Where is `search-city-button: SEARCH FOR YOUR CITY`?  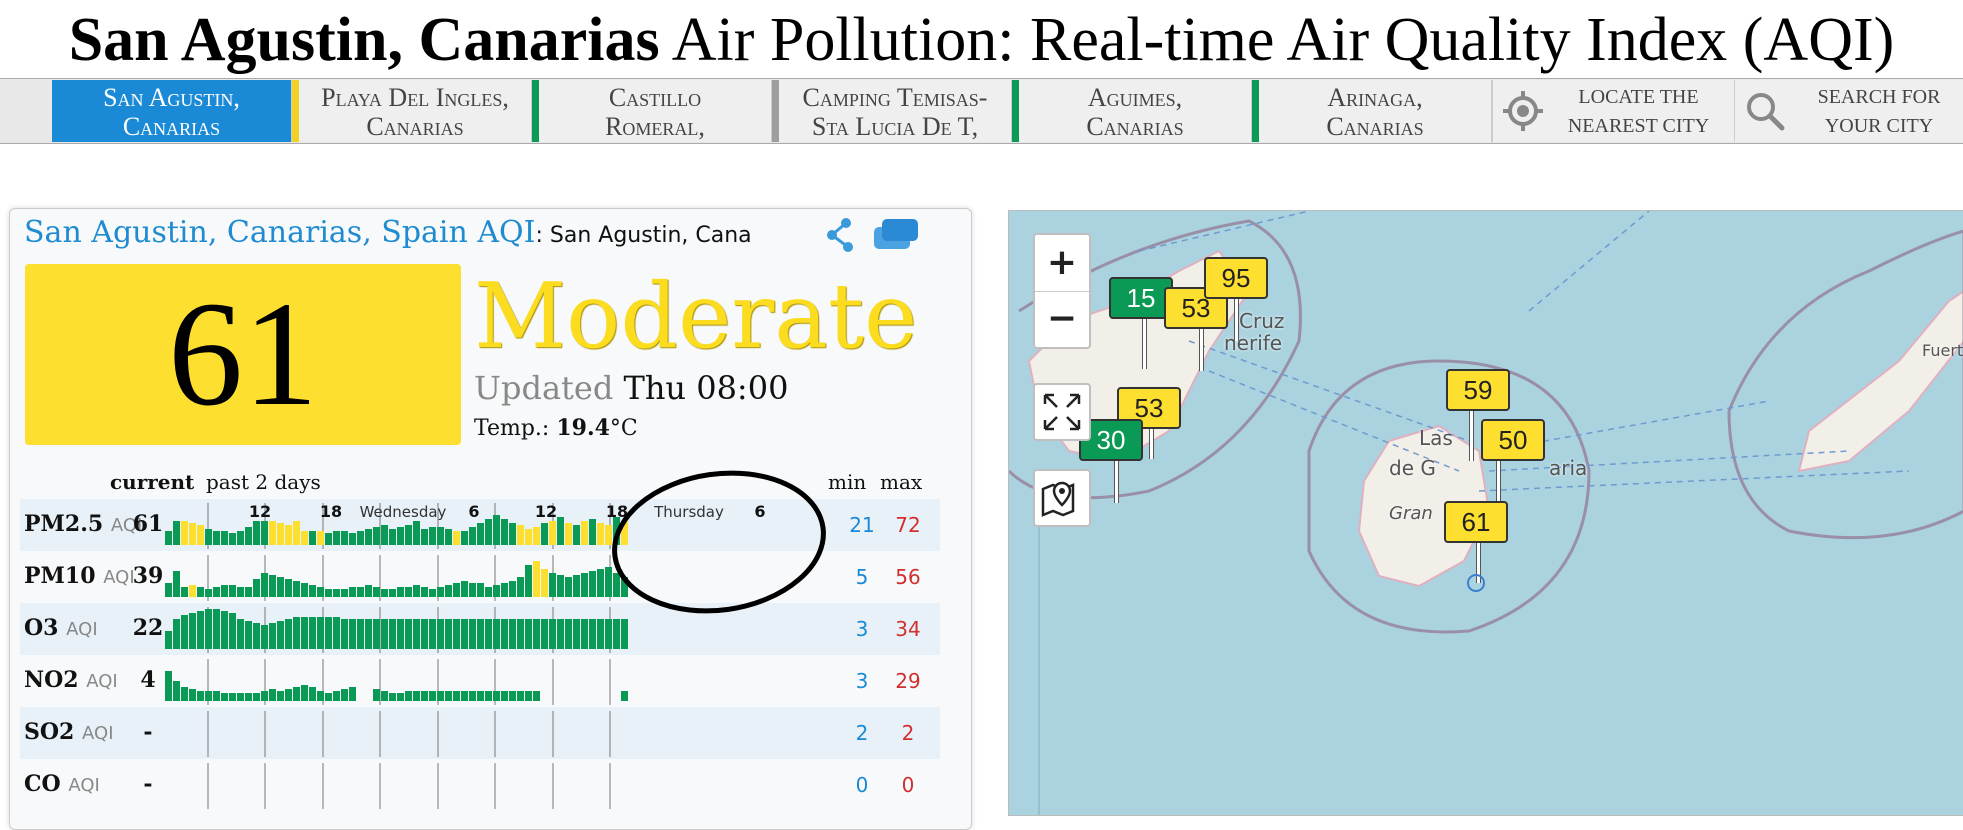
search-city-button: SEARCH FOR YOUR CITY is located at coordinates (1848, 111).